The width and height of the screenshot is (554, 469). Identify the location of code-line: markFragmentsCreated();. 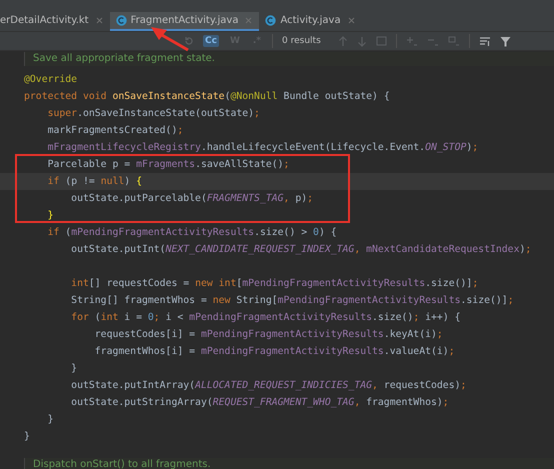
(115, 130).